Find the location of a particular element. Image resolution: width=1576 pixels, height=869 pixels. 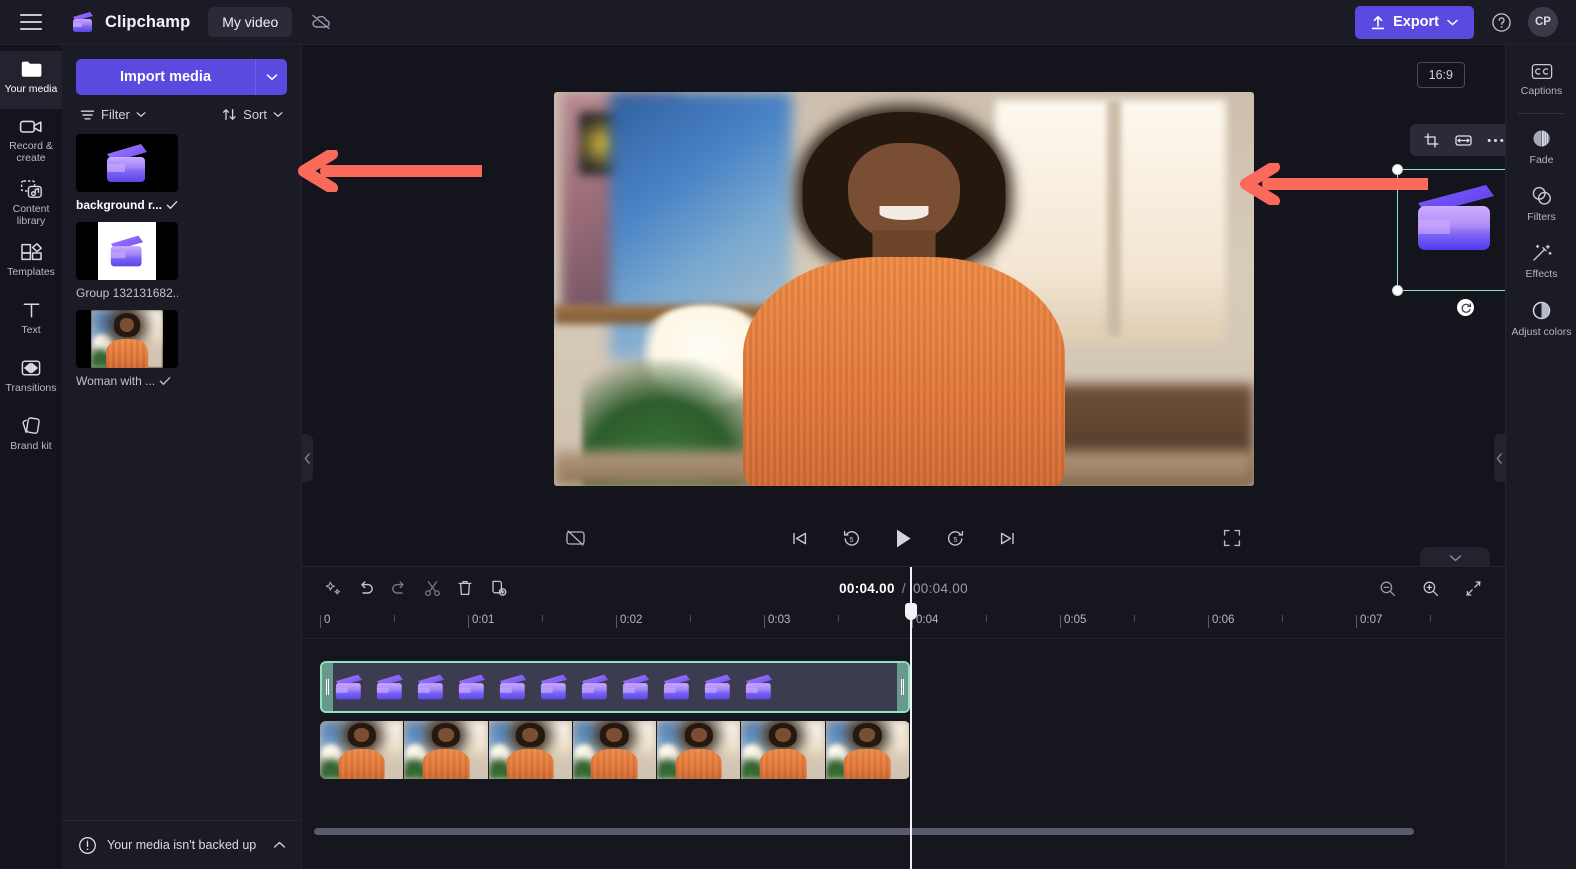

play-button is located at coordinates (904, 538).